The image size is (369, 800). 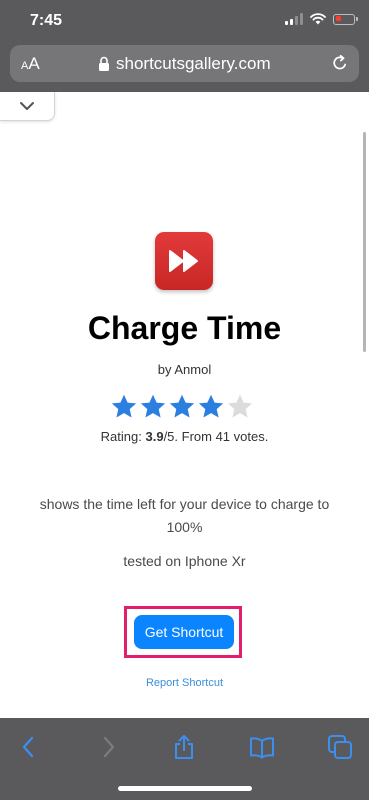 I want to click on star-rating, so click(x=182, y=407).